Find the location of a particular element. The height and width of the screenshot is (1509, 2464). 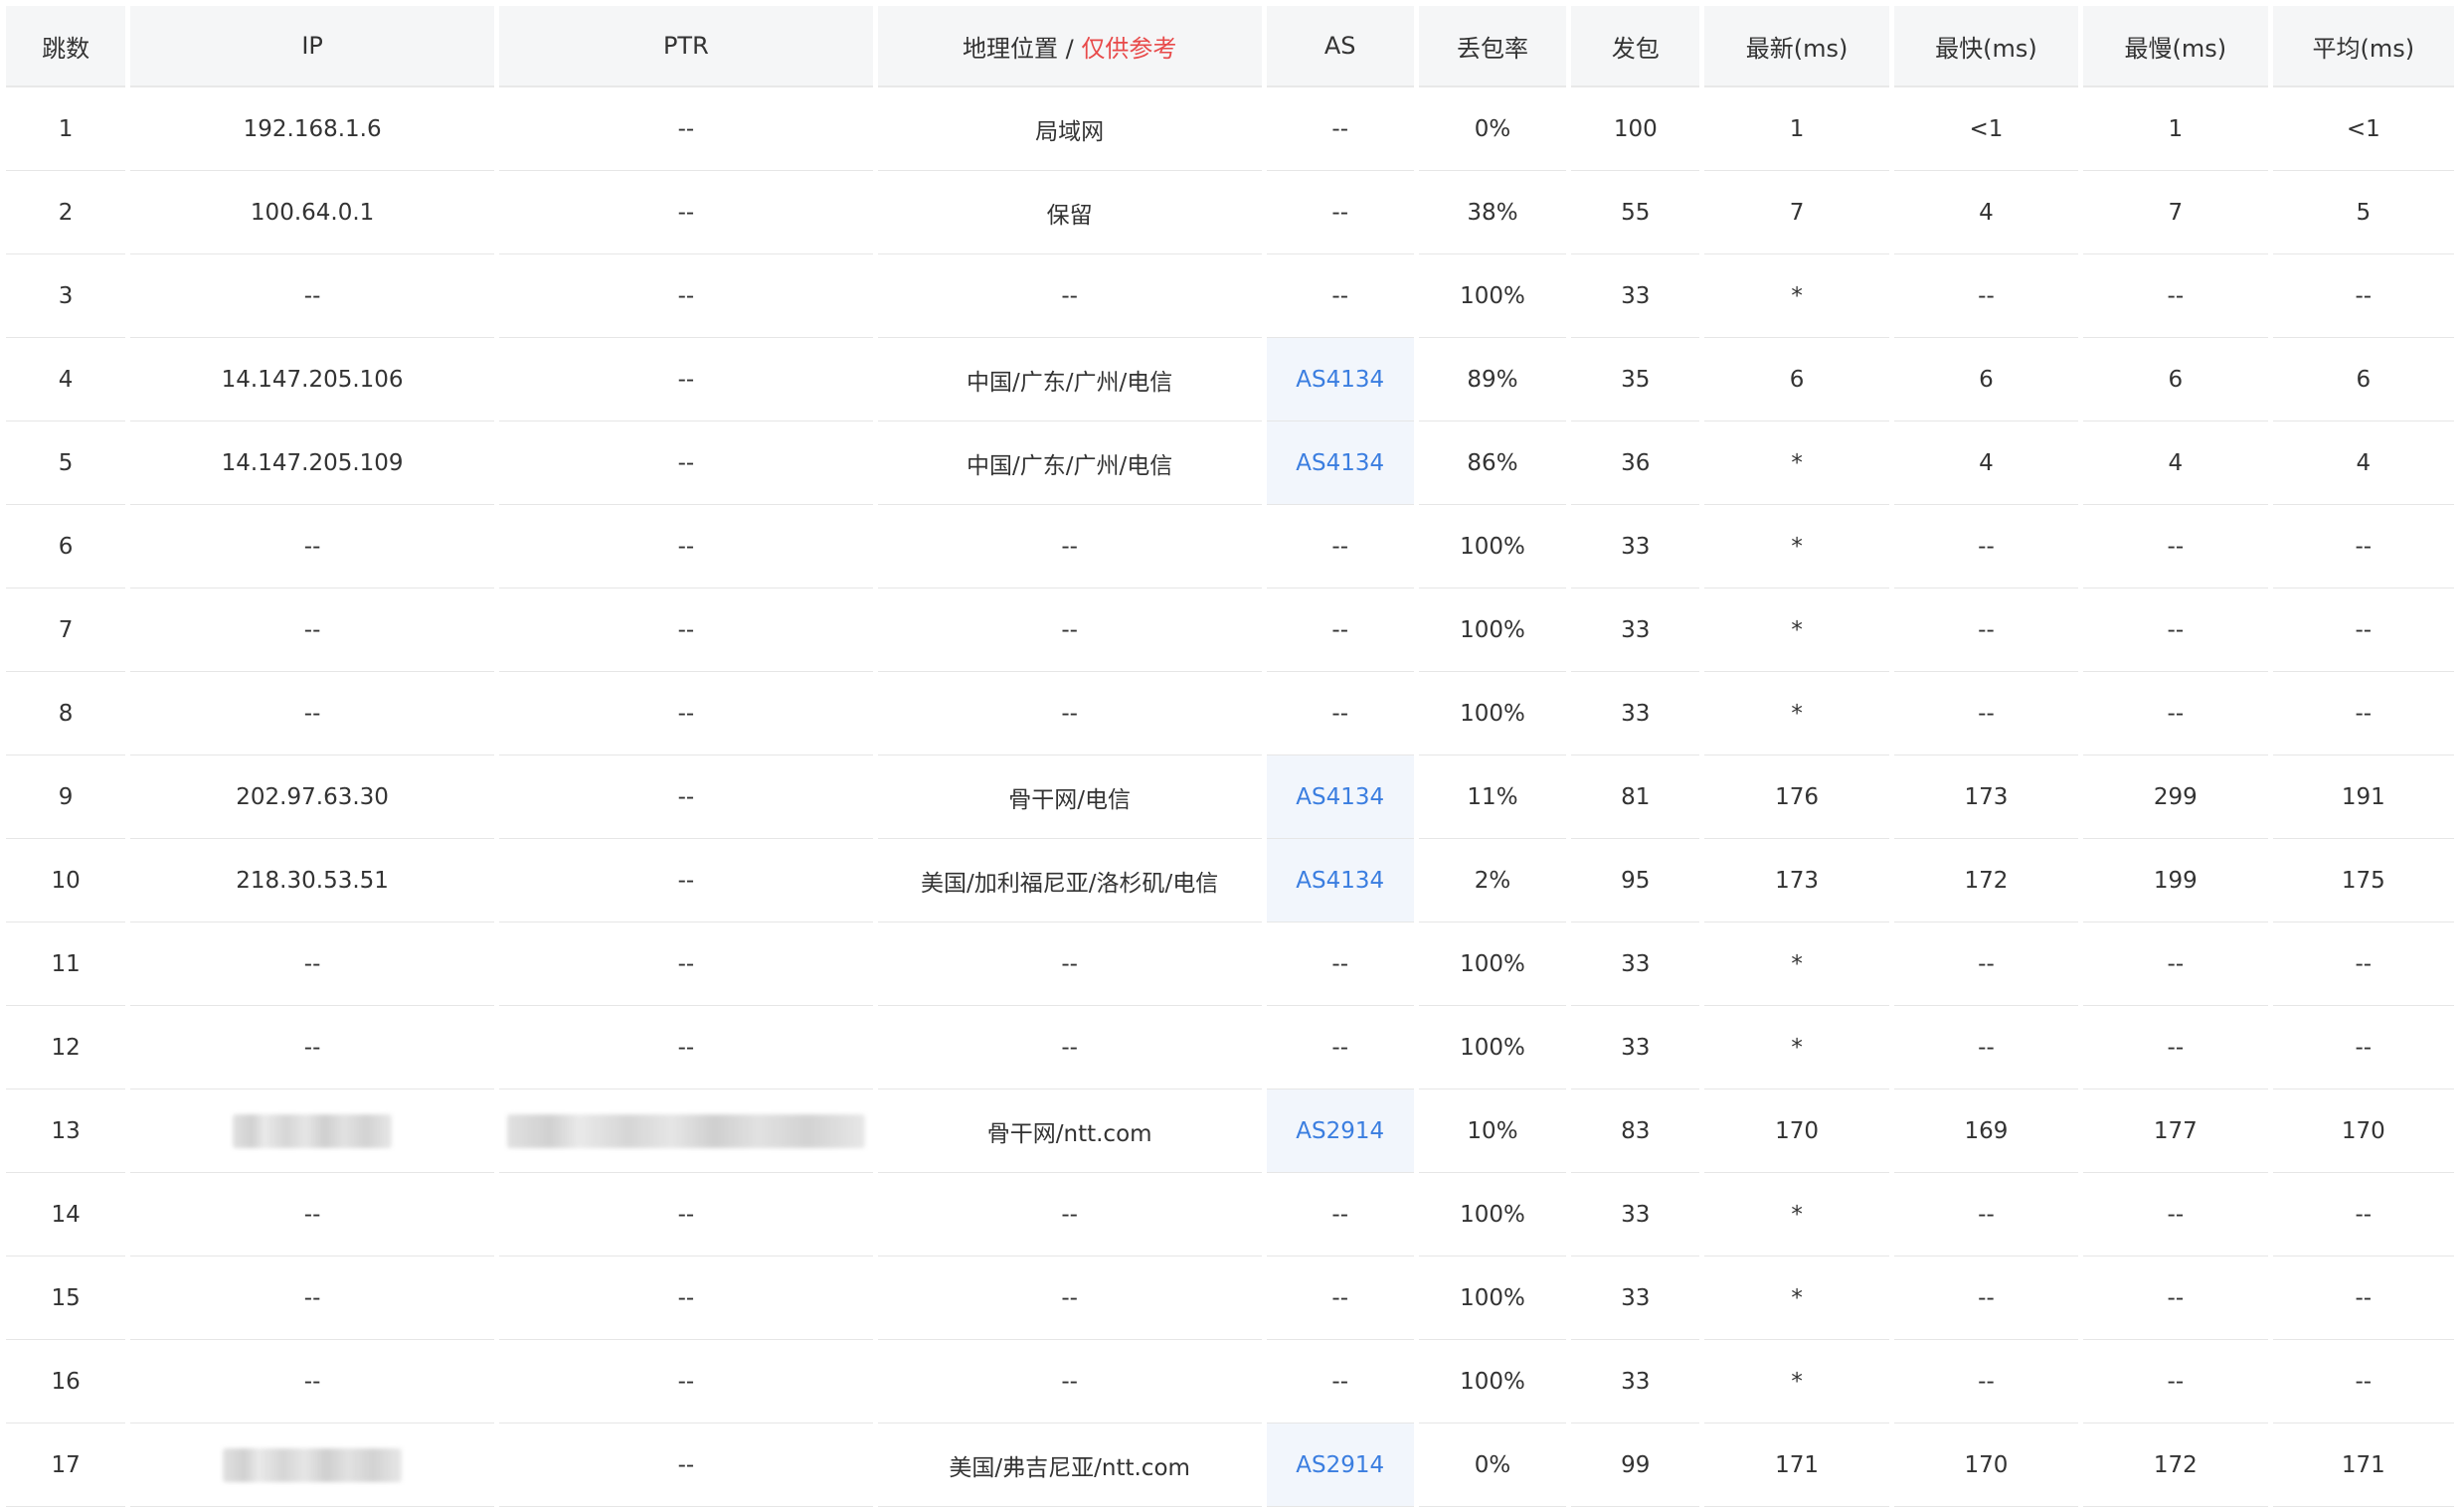

cell-hop: 5 is located at coordinates (66, 463).